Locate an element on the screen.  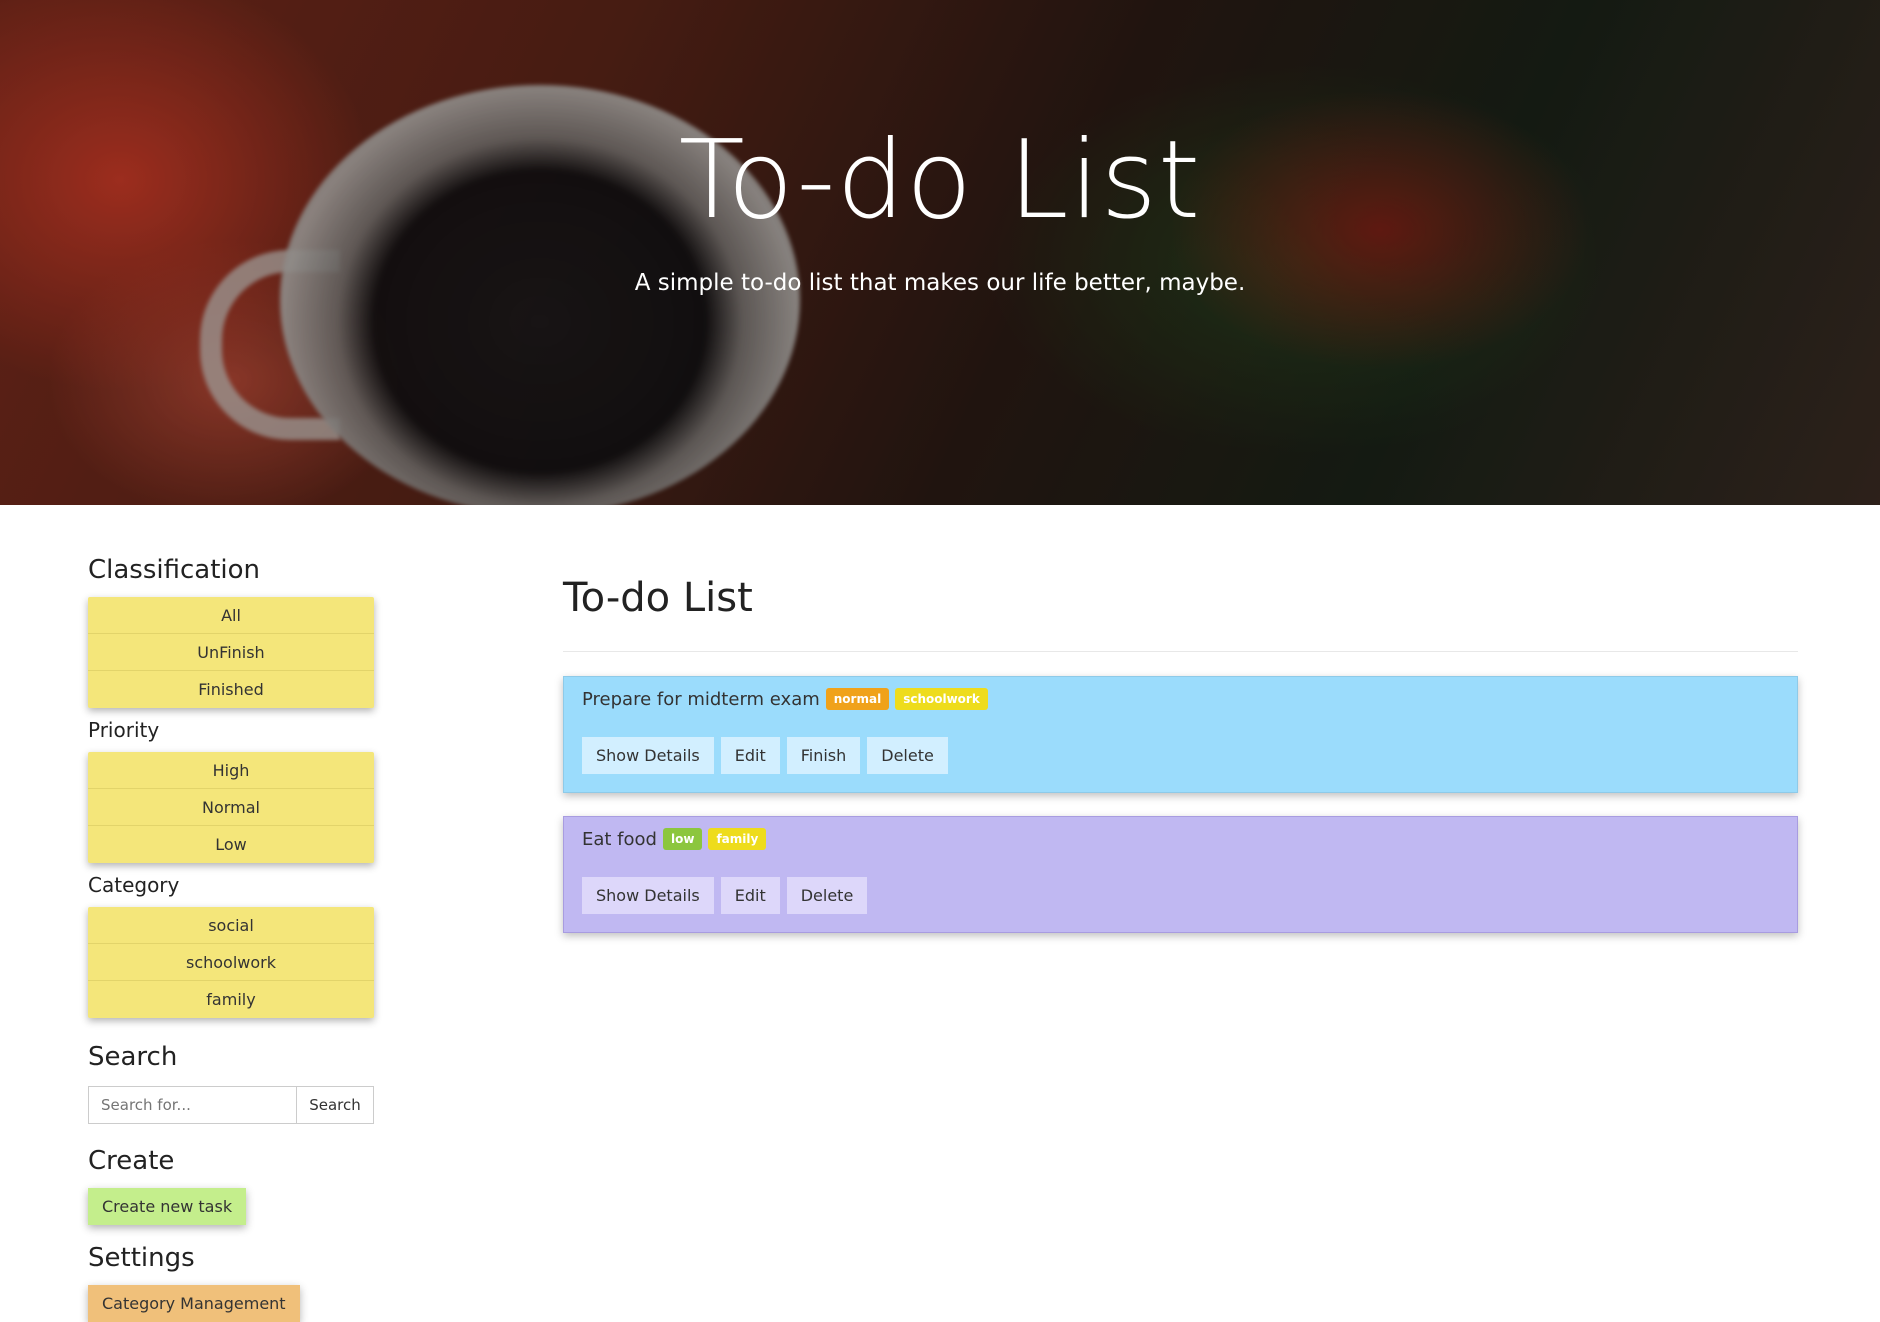
filter-family-button: family is located at coordinates (231, 999).